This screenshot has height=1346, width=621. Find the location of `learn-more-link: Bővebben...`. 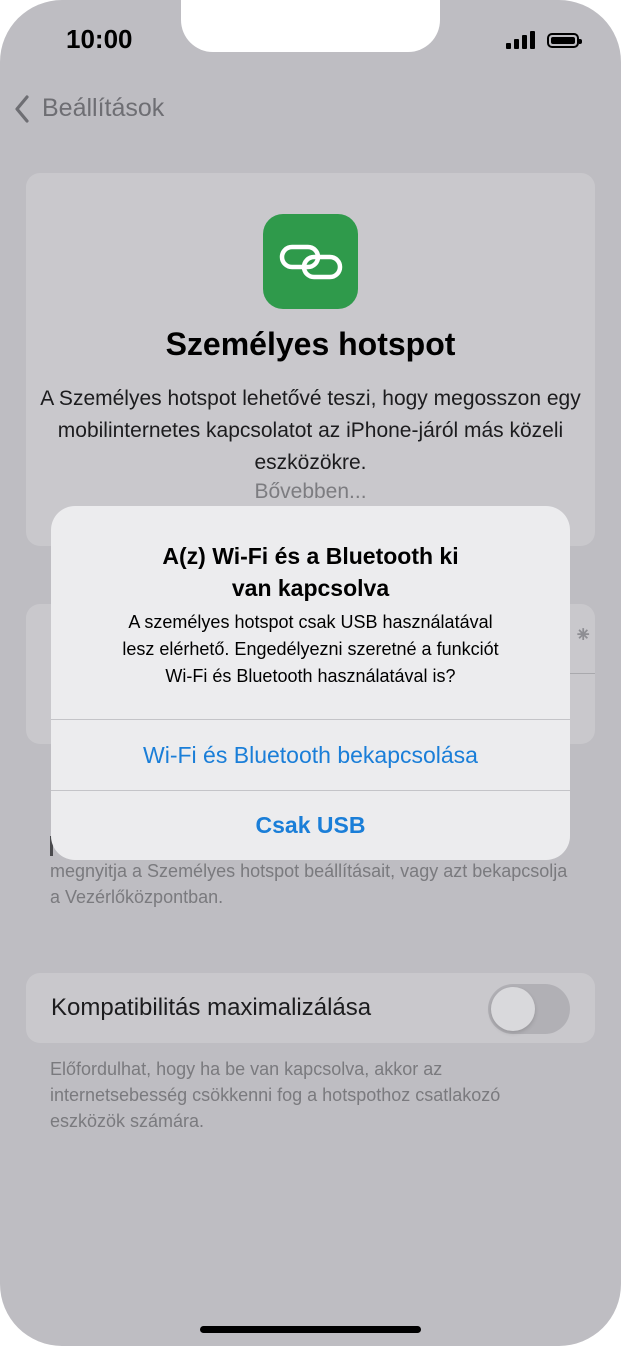

learn-more-link: Bővebben... is located at coordinates (310, 492).